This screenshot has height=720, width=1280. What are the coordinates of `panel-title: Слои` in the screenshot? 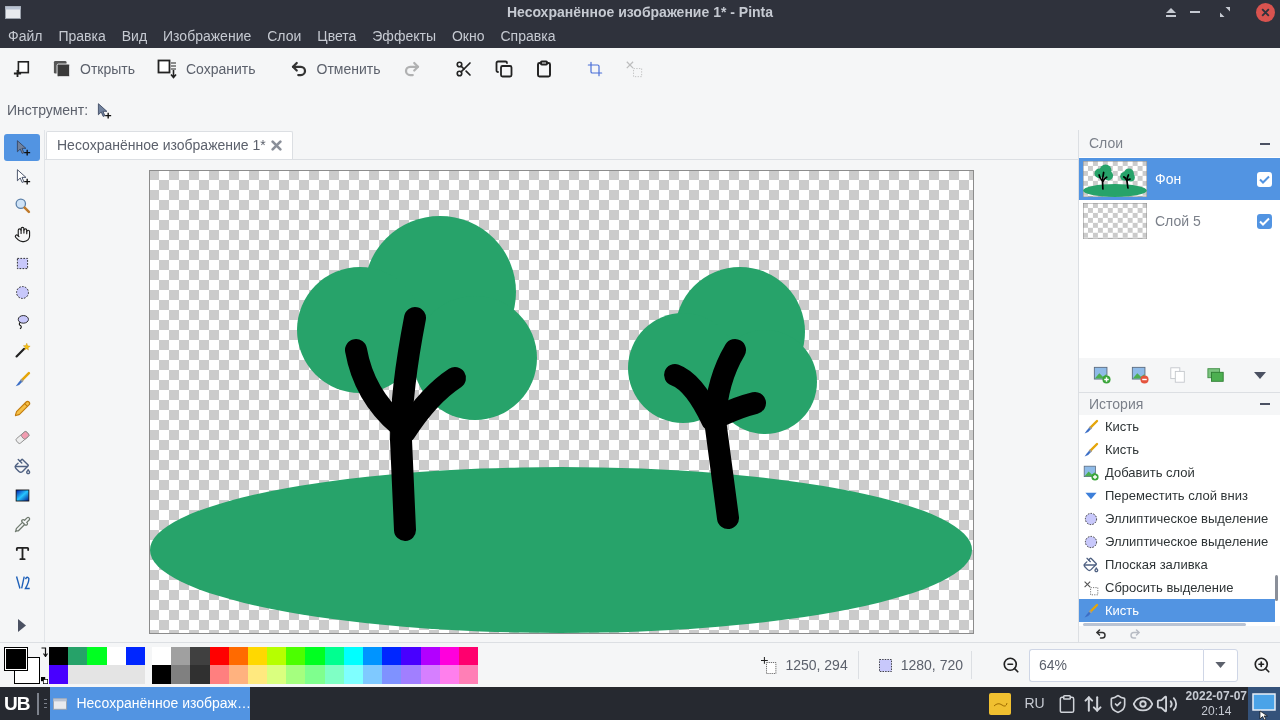 It's located at (1106, 143).